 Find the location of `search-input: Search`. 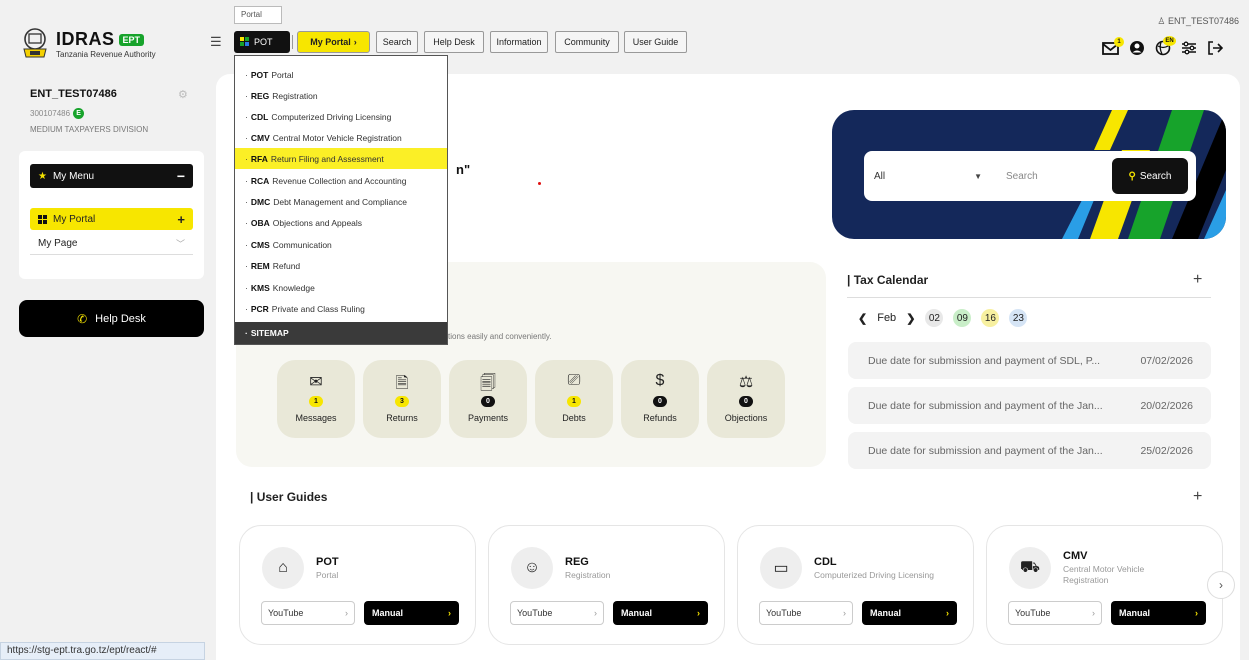

search-input: Search is located at coordinates (1059, 176).